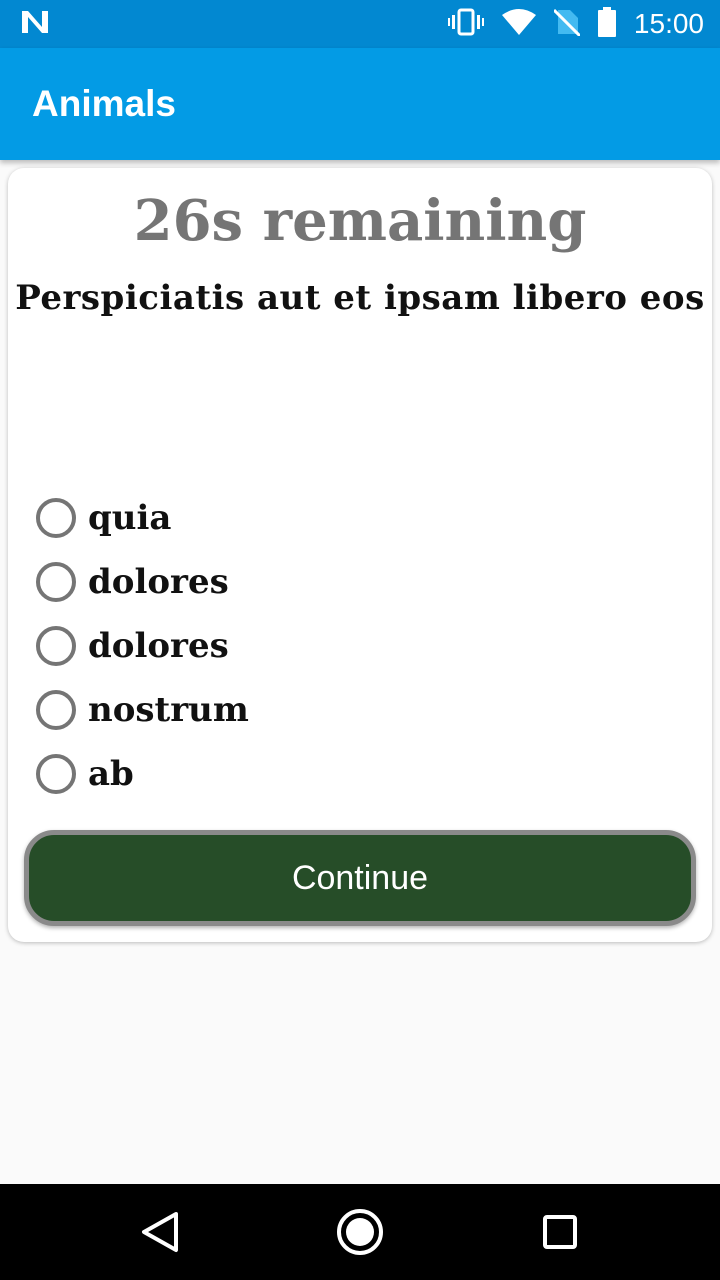 The width and height of the screenshot is (720, 1280). What do you see at coordinates (160, 1232) in the screenshot?
I see `back-icon` at bounding box center [160, 1232].